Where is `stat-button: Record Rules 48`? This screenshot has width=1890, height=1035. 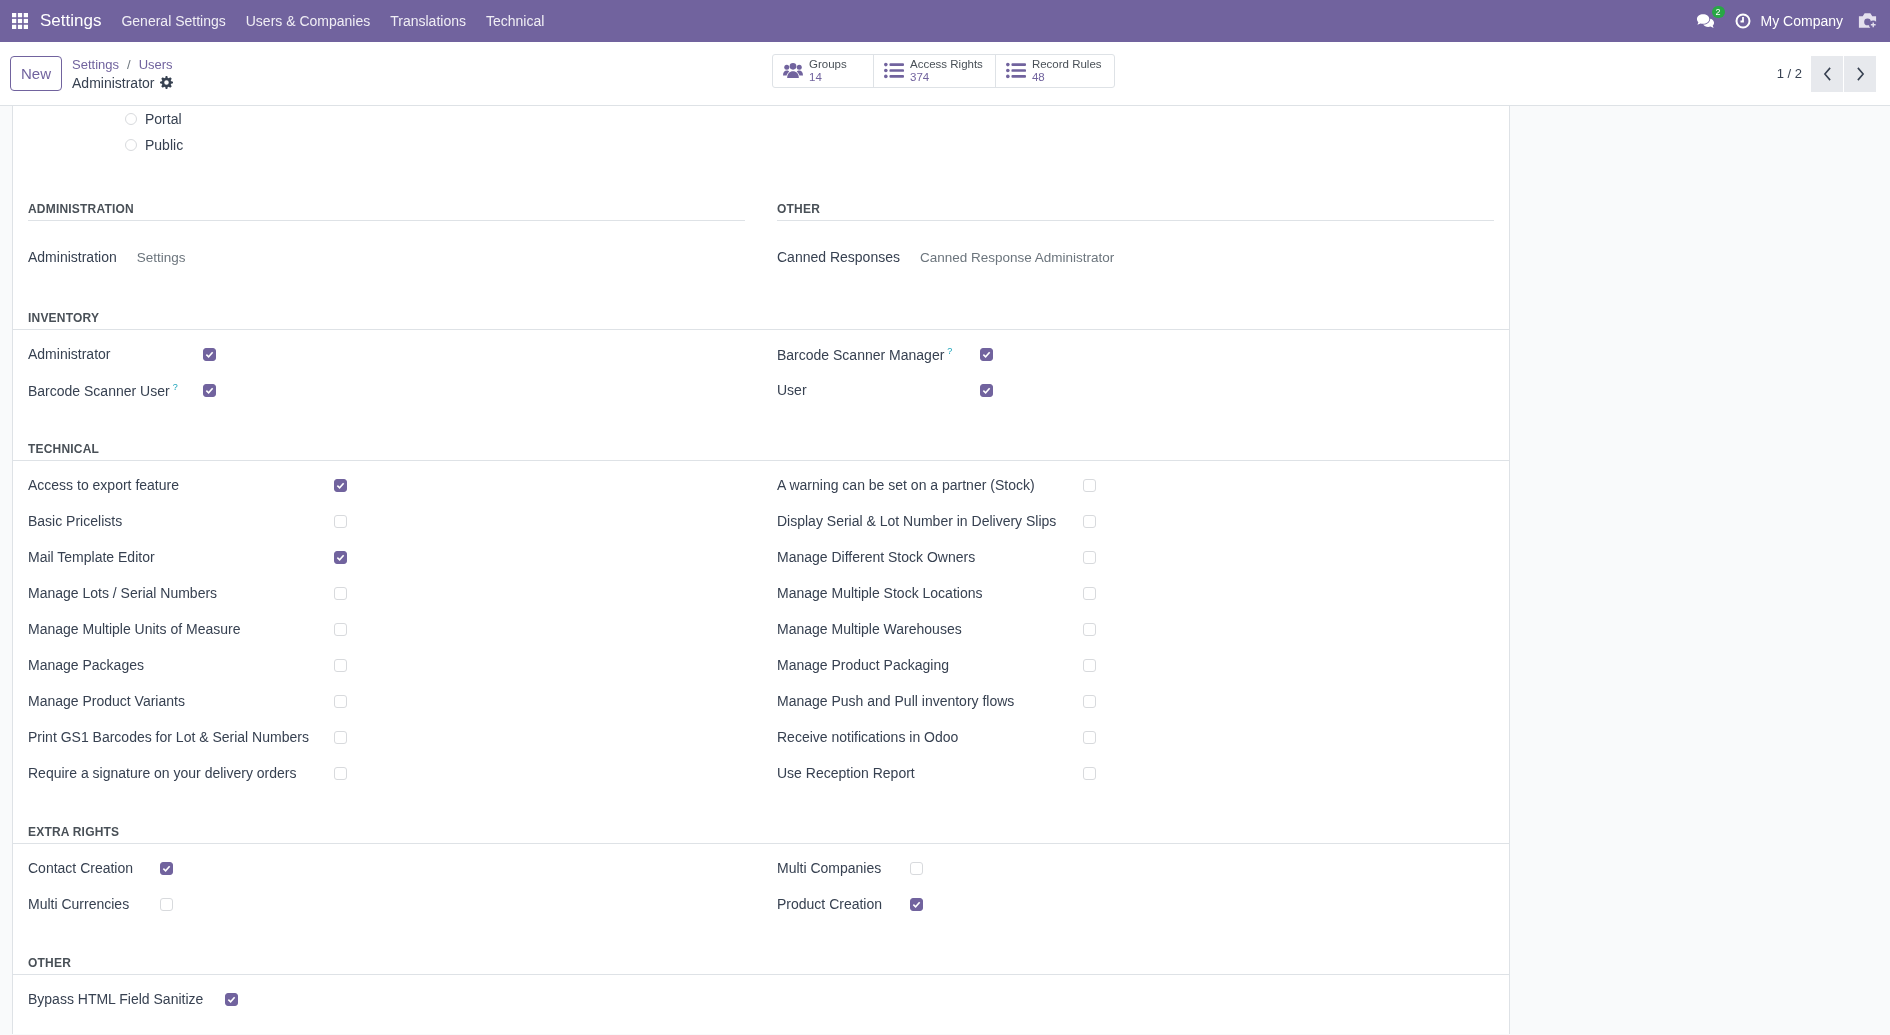 stat-button: Record Rules 48 is located at coordinates (1054, 70).